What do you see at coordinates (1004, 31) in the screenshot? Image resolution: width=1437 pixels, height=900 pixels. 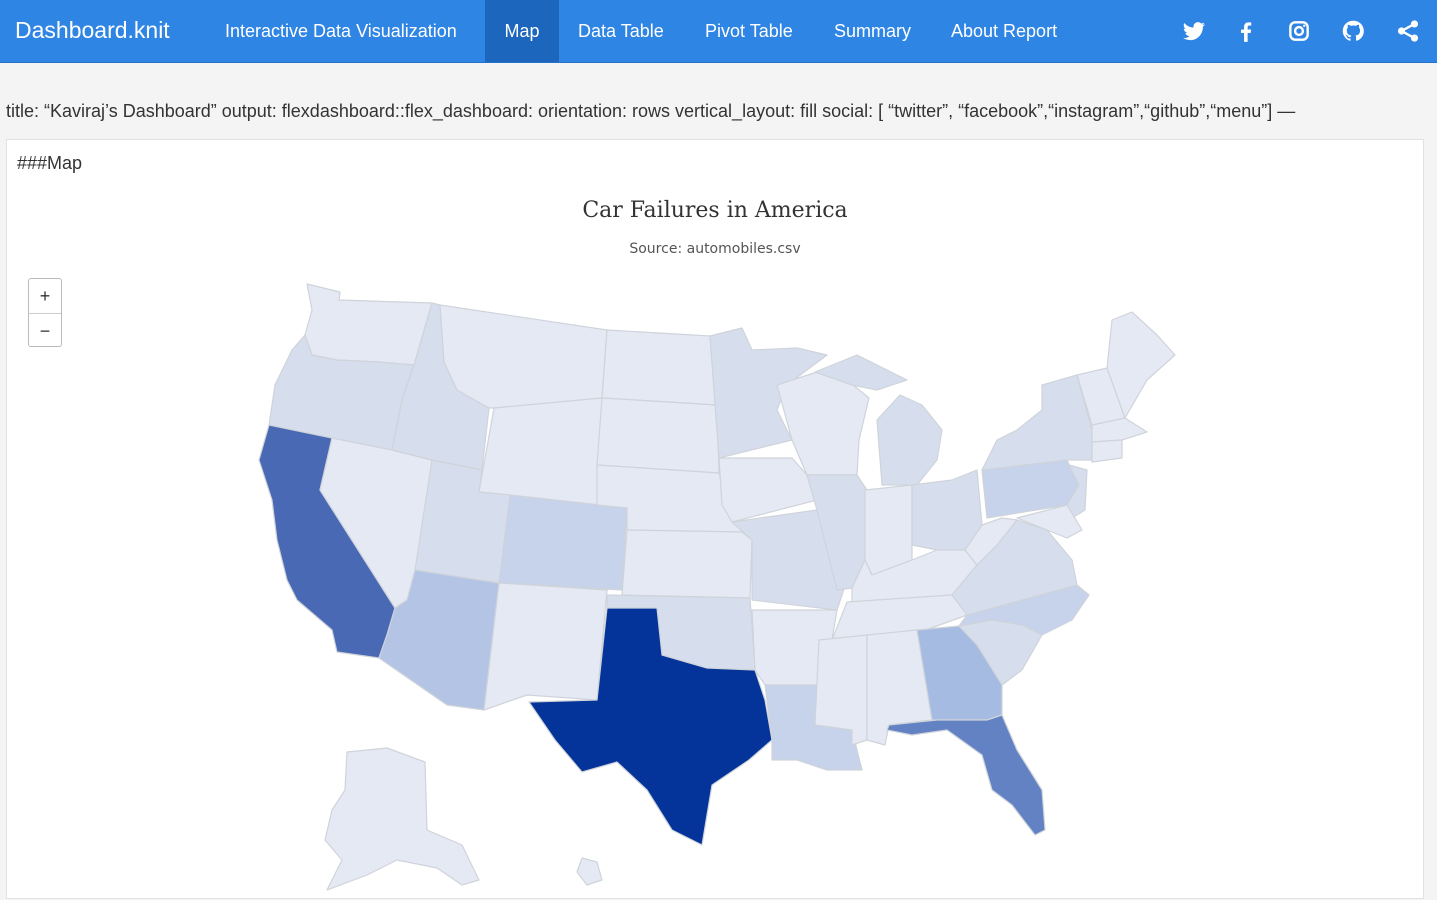 I see `tab-about-report: About Report` at bounding box center [1004, 31].